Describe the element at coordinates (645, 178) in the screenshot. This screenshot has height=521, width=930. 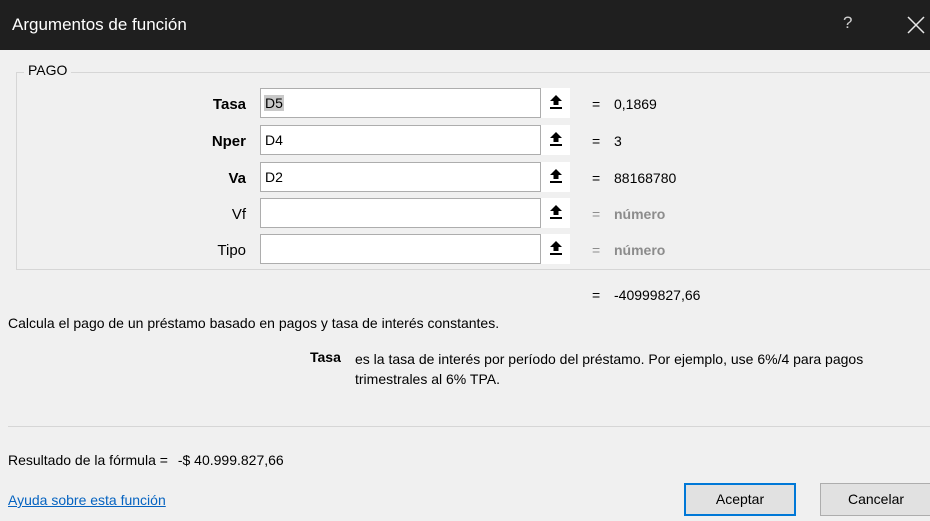
I see `argument-result: 88168780` at that location.